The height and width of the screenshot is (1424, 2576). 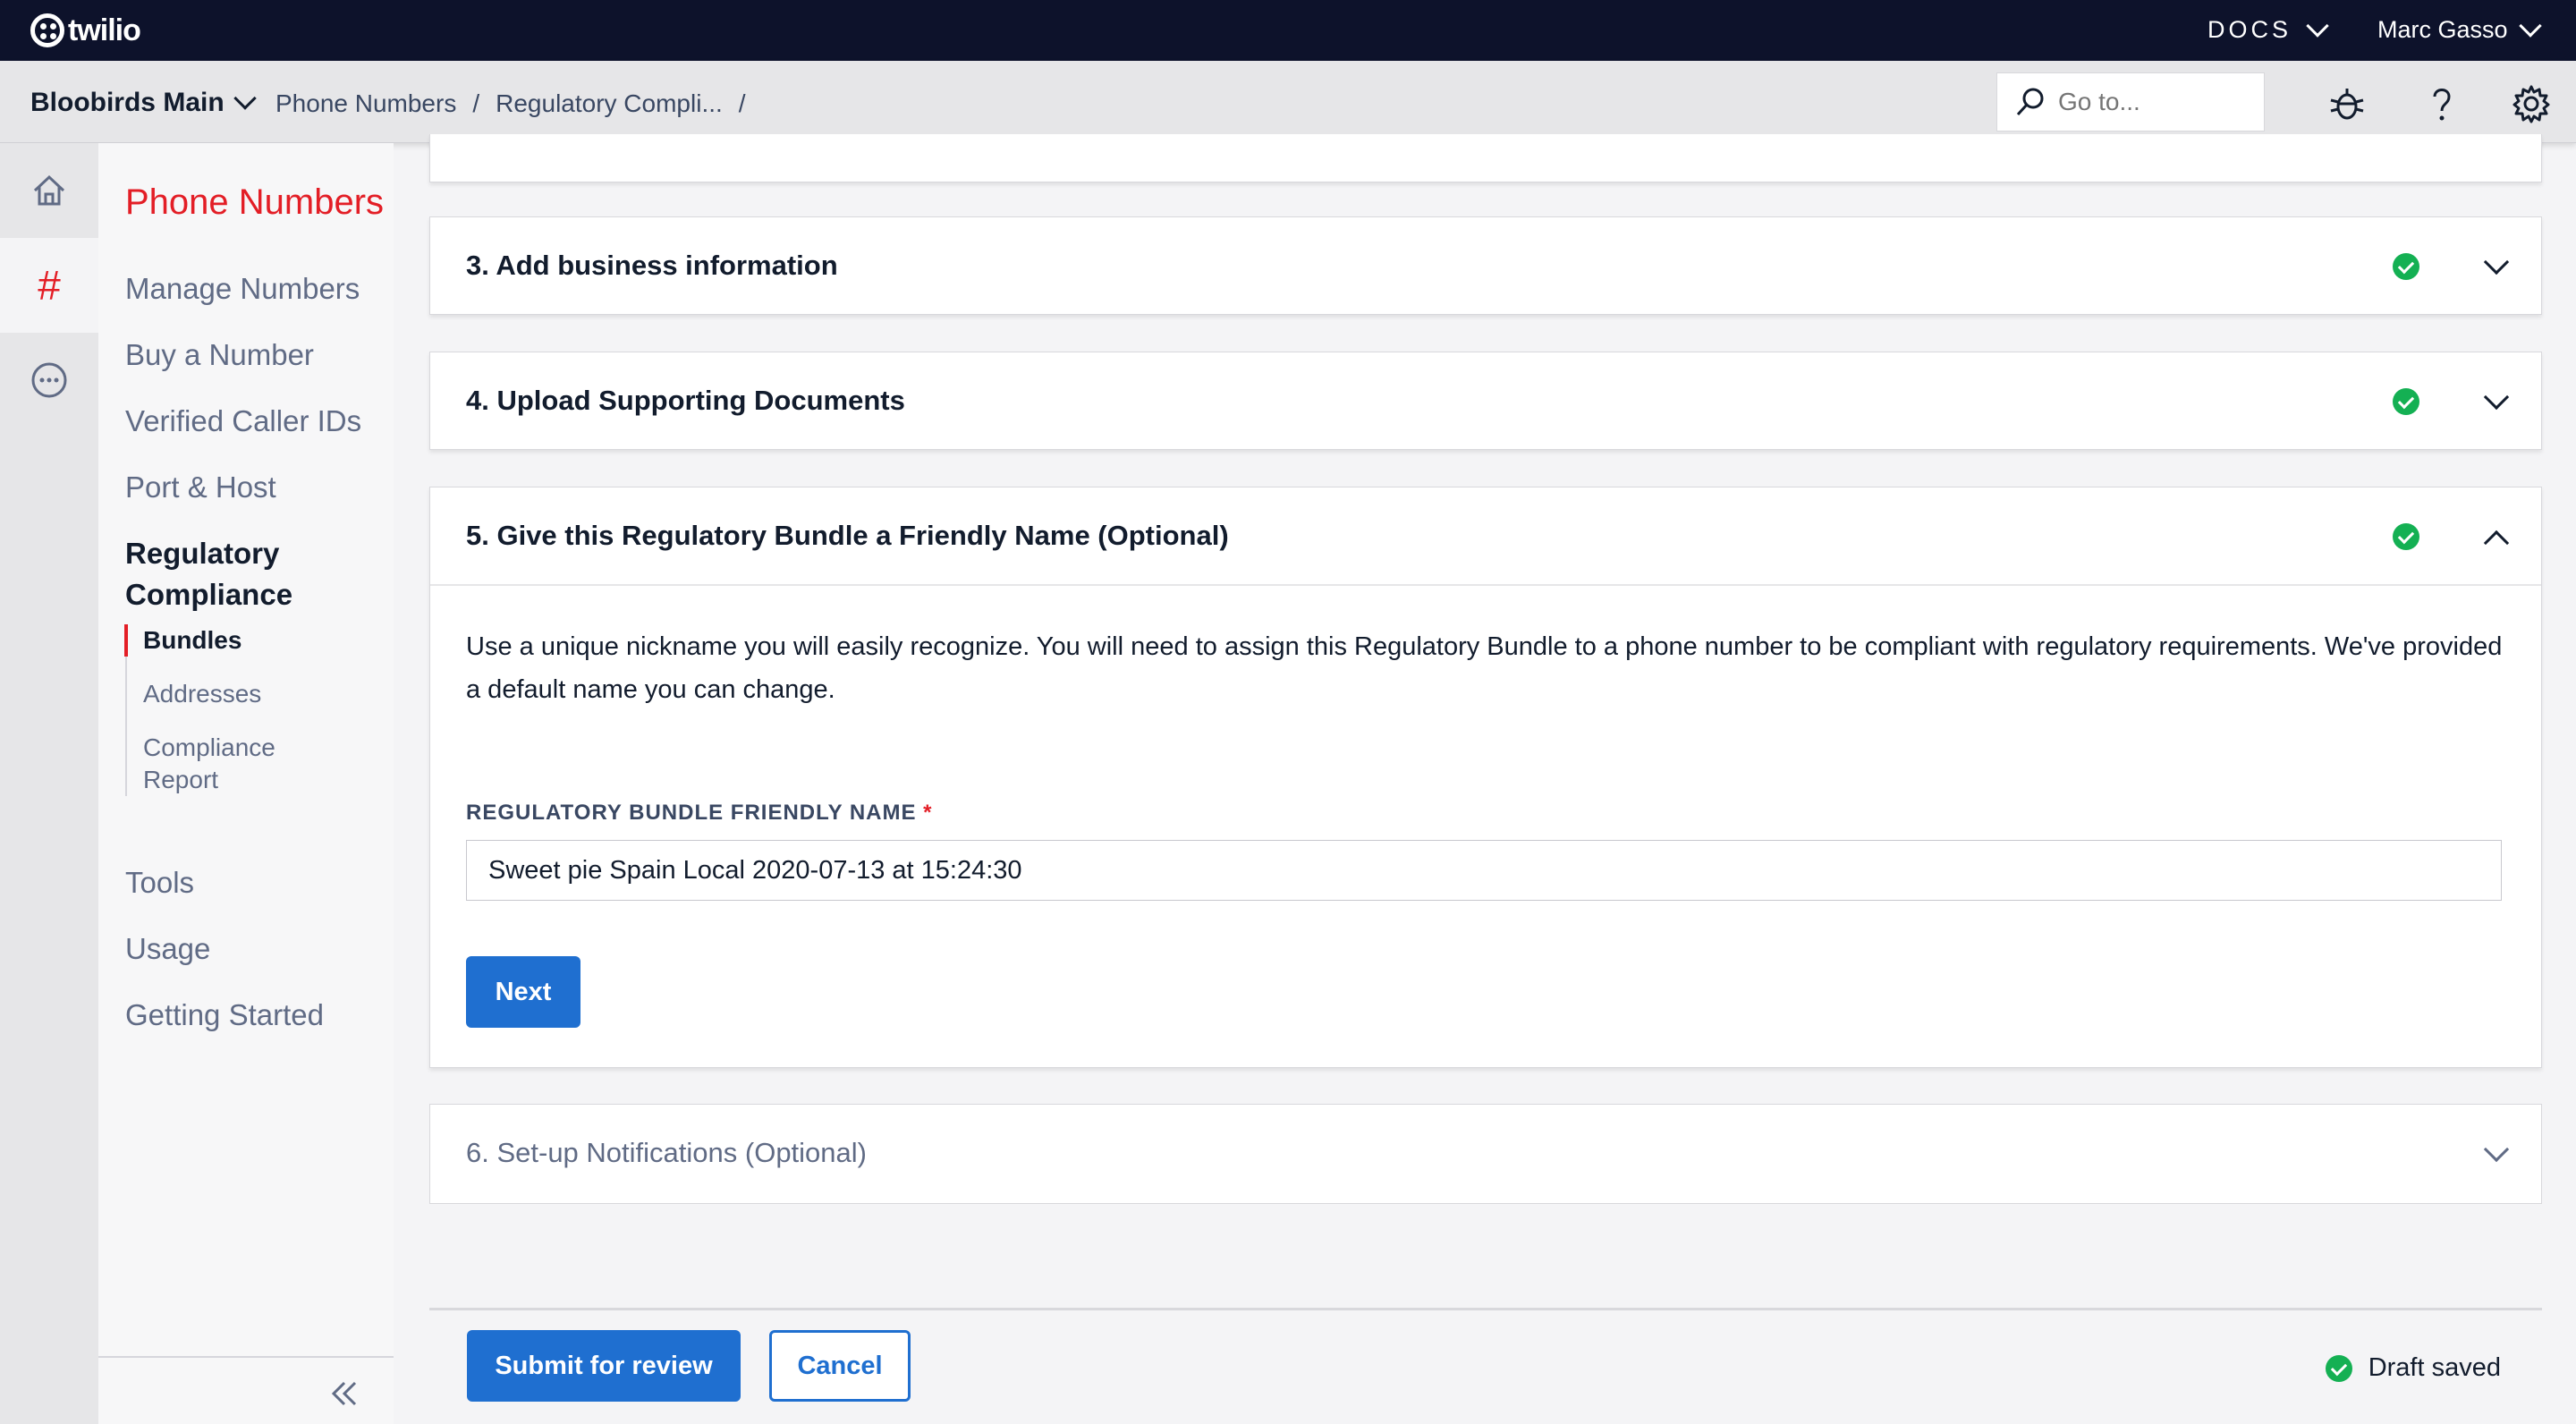 I want to click on nav-manage-numbers: Manage Numbers, so click(x=242, y=289).